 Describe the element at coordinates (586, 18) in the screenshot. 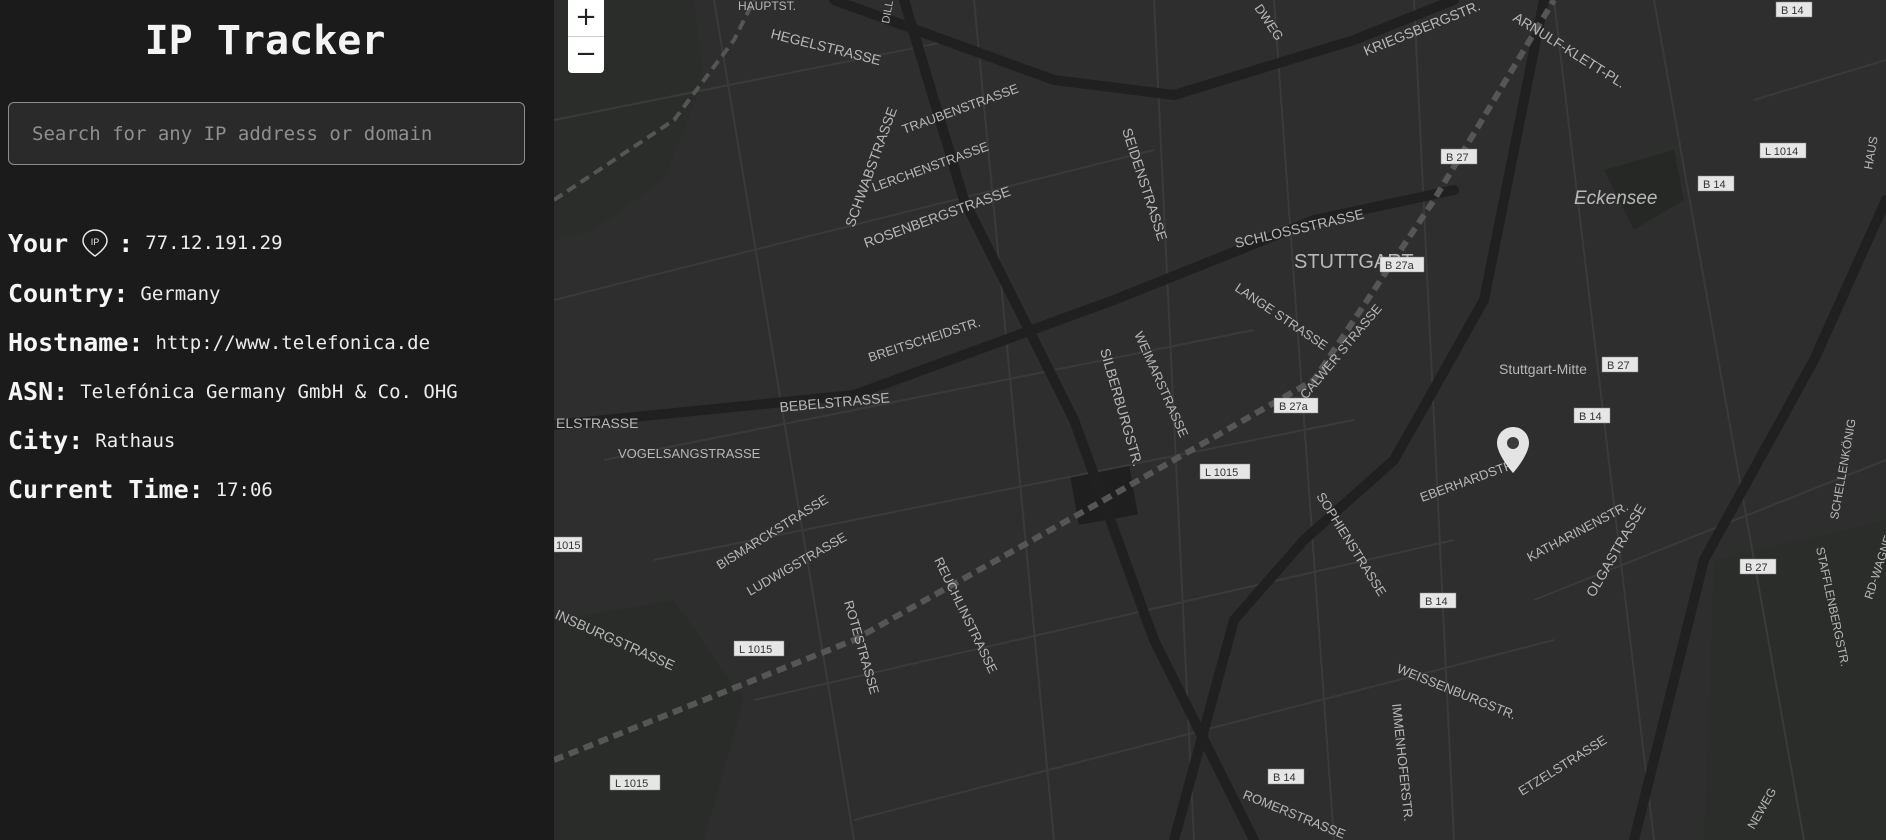

I see `zoom-in-button: +` at that location.